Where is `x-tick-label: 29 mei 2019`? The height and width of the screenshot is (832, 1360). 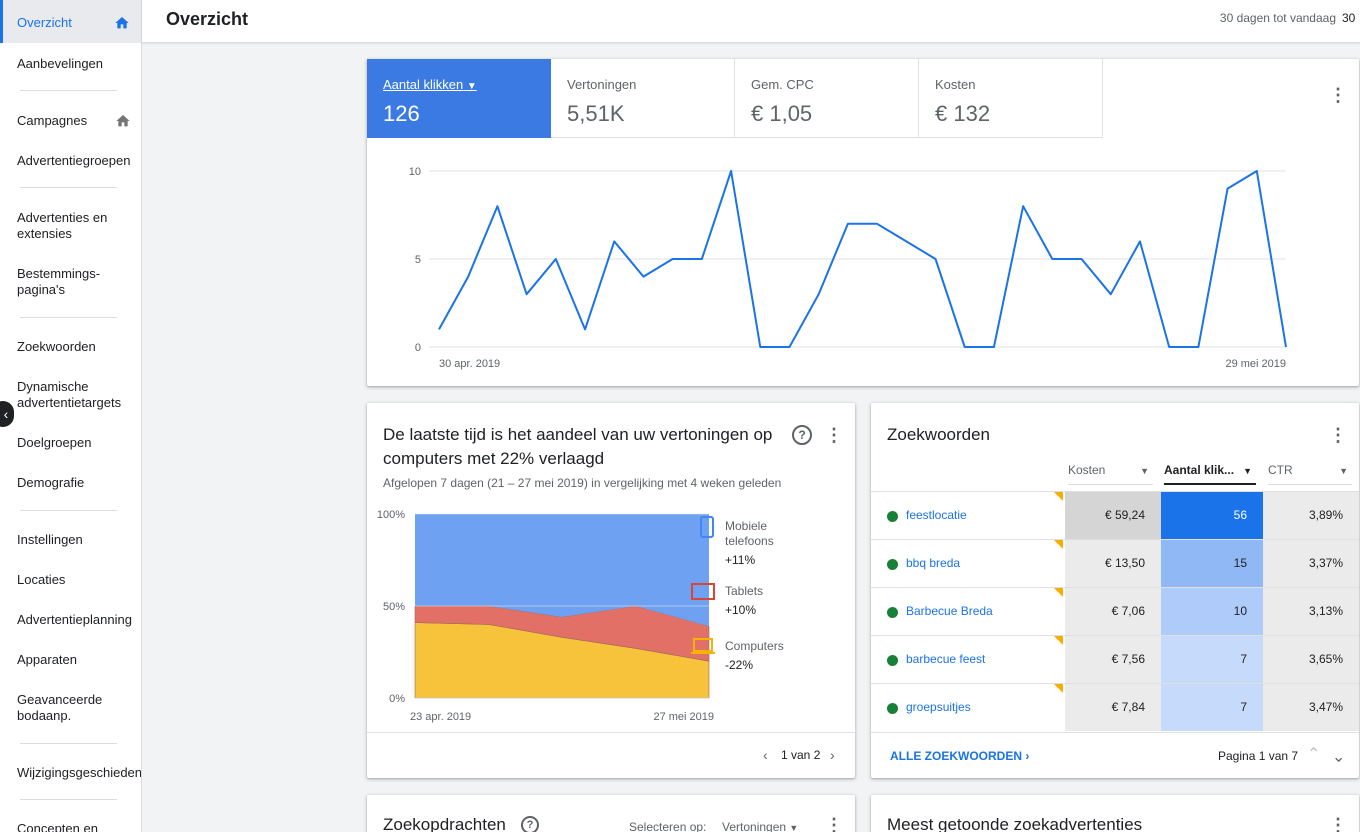
x-tick-label: 29 mei 2019 is located at coordinates (1255, 364).